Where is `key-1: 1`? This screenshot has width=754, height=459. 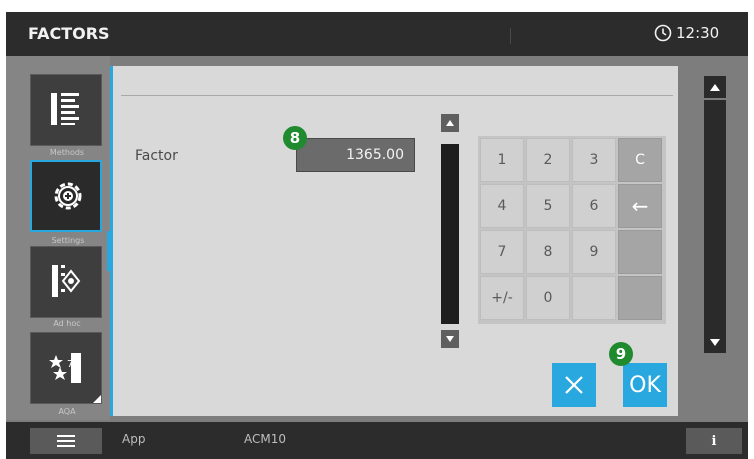 key-1: 1 is located at coordinates (502, 160).